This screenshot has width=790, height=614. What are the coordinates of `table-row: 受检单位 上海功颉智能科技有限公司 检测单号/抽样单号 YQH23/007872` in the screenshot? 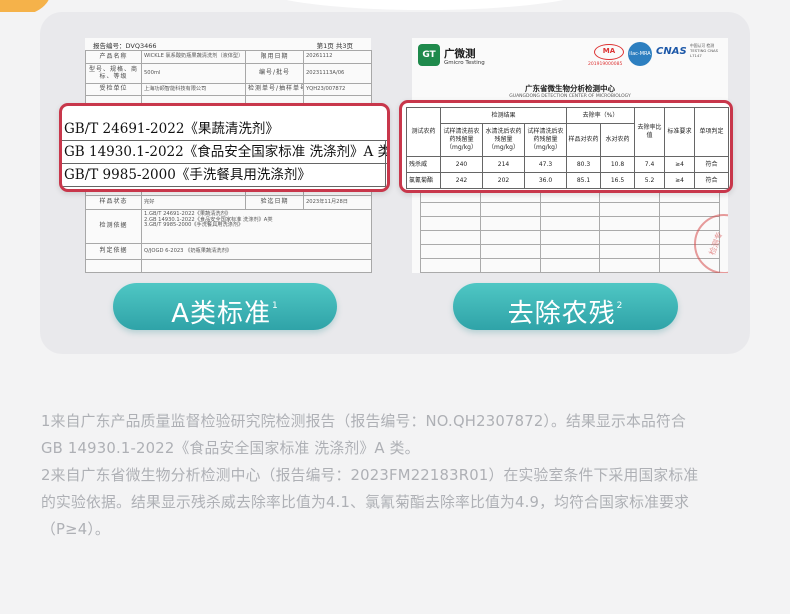 It's located at (228, 89).